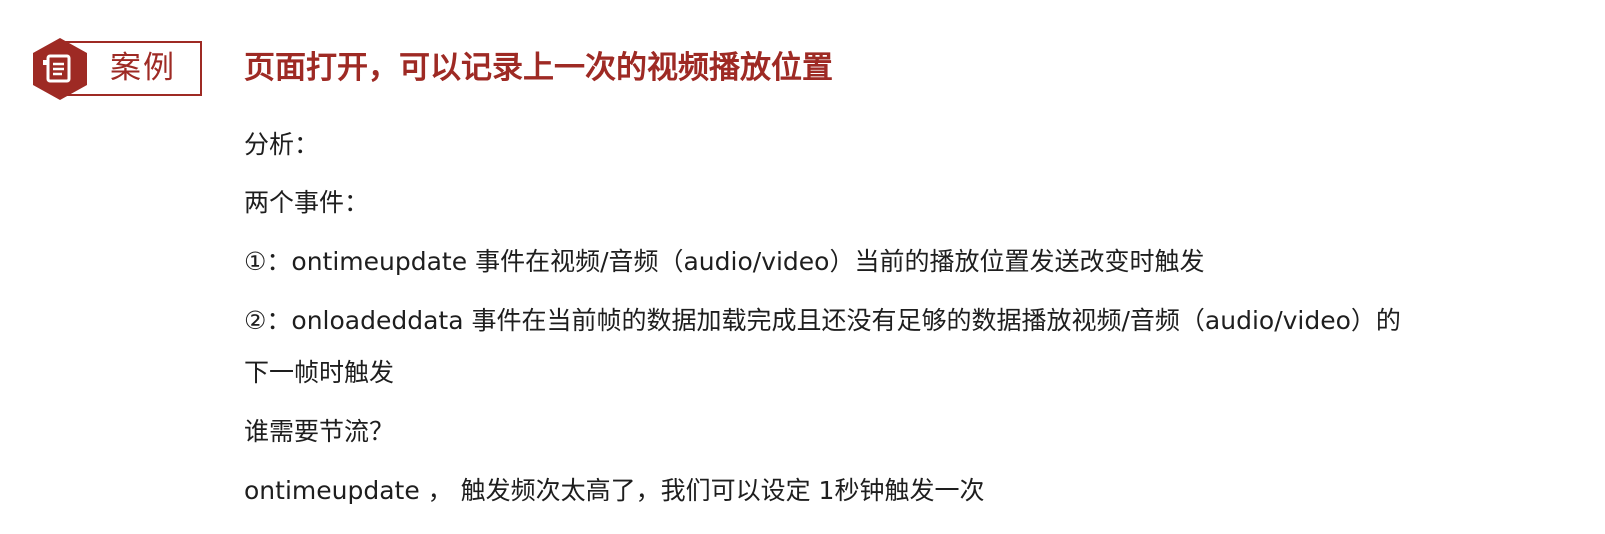 The width and height of the screenshot is (1605, 534). I want to click on document-icon, so click(60, 69).